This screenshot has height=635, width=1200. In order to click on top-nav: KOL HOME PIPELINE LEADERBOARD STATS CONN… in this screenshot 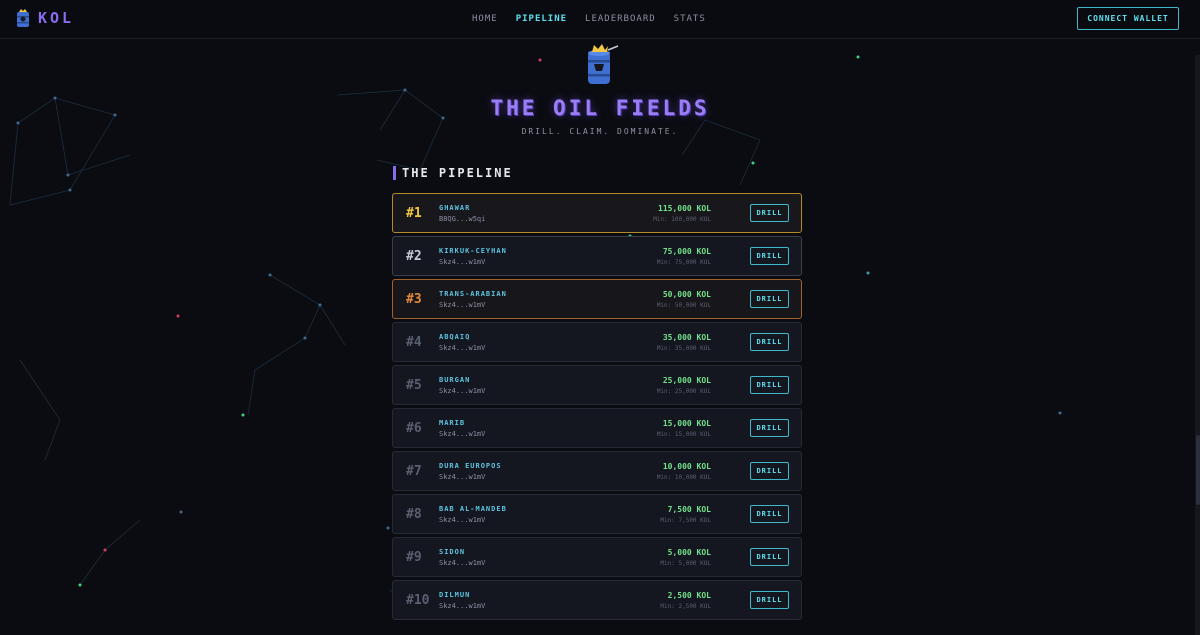, I will do `click(600, 19)`.